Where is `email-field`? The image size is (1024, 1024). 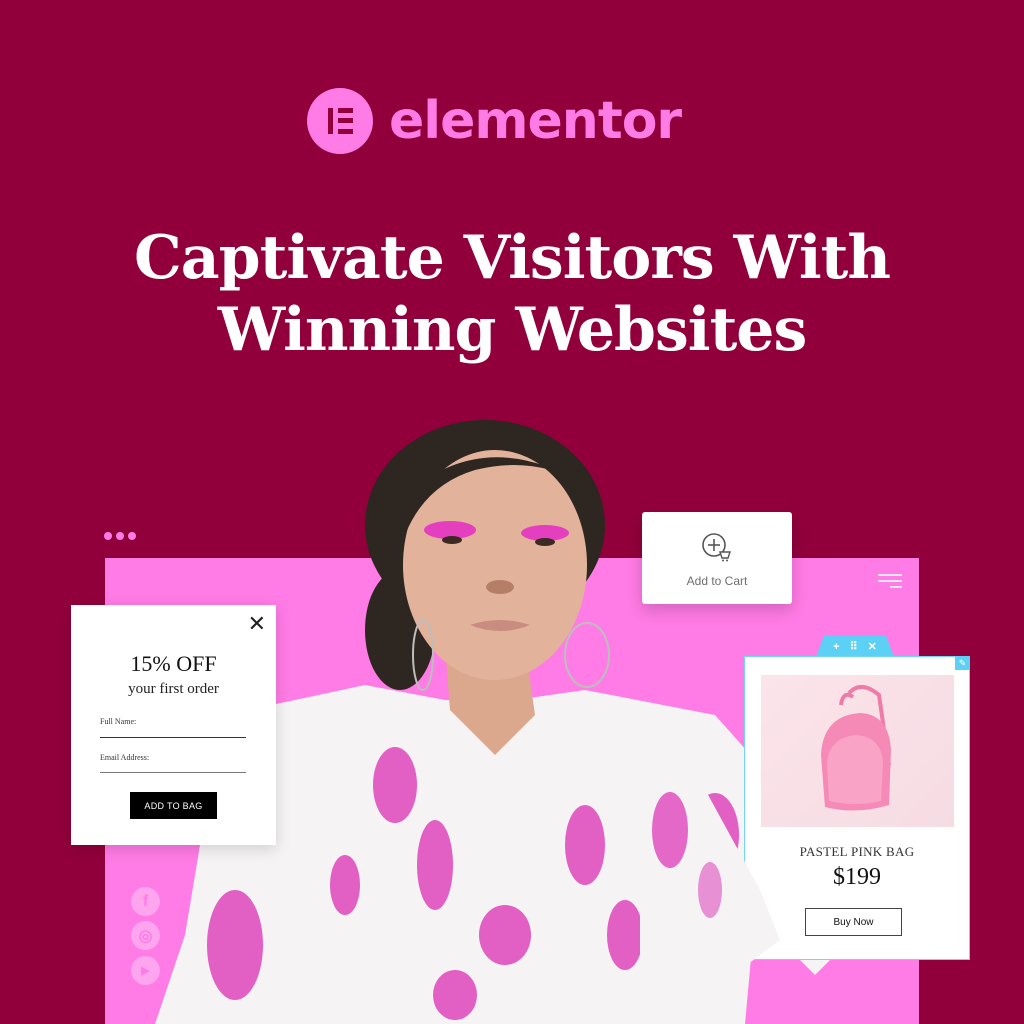
email-field is located at coordinates (173, 772).